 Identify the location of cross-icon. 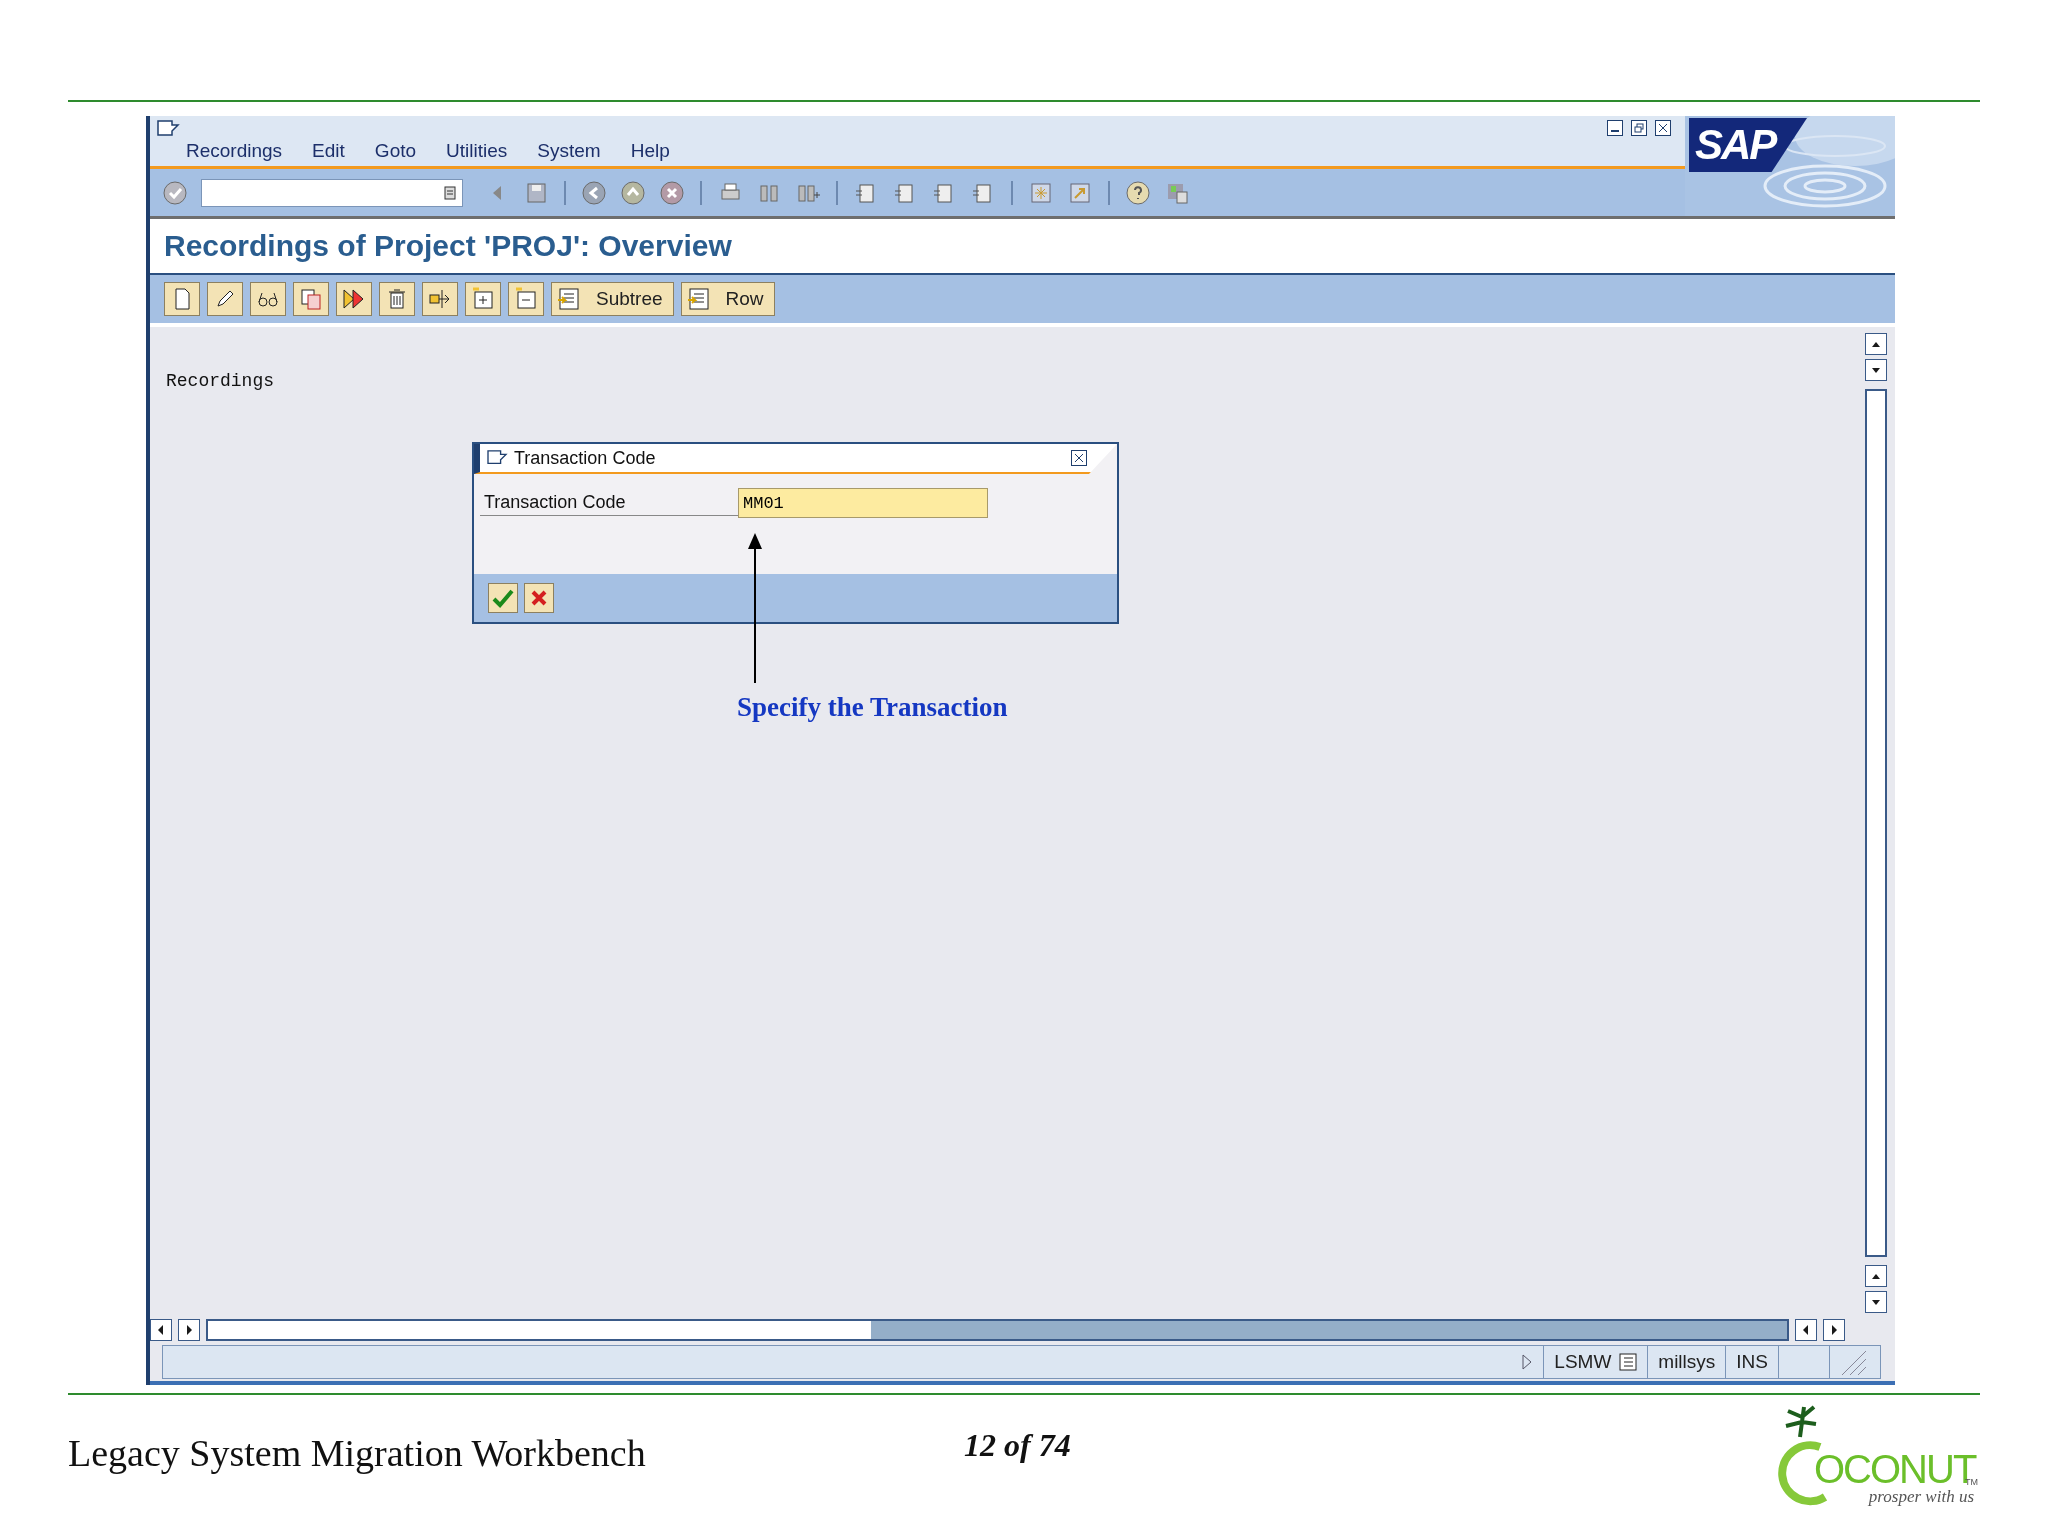
(539, 598).